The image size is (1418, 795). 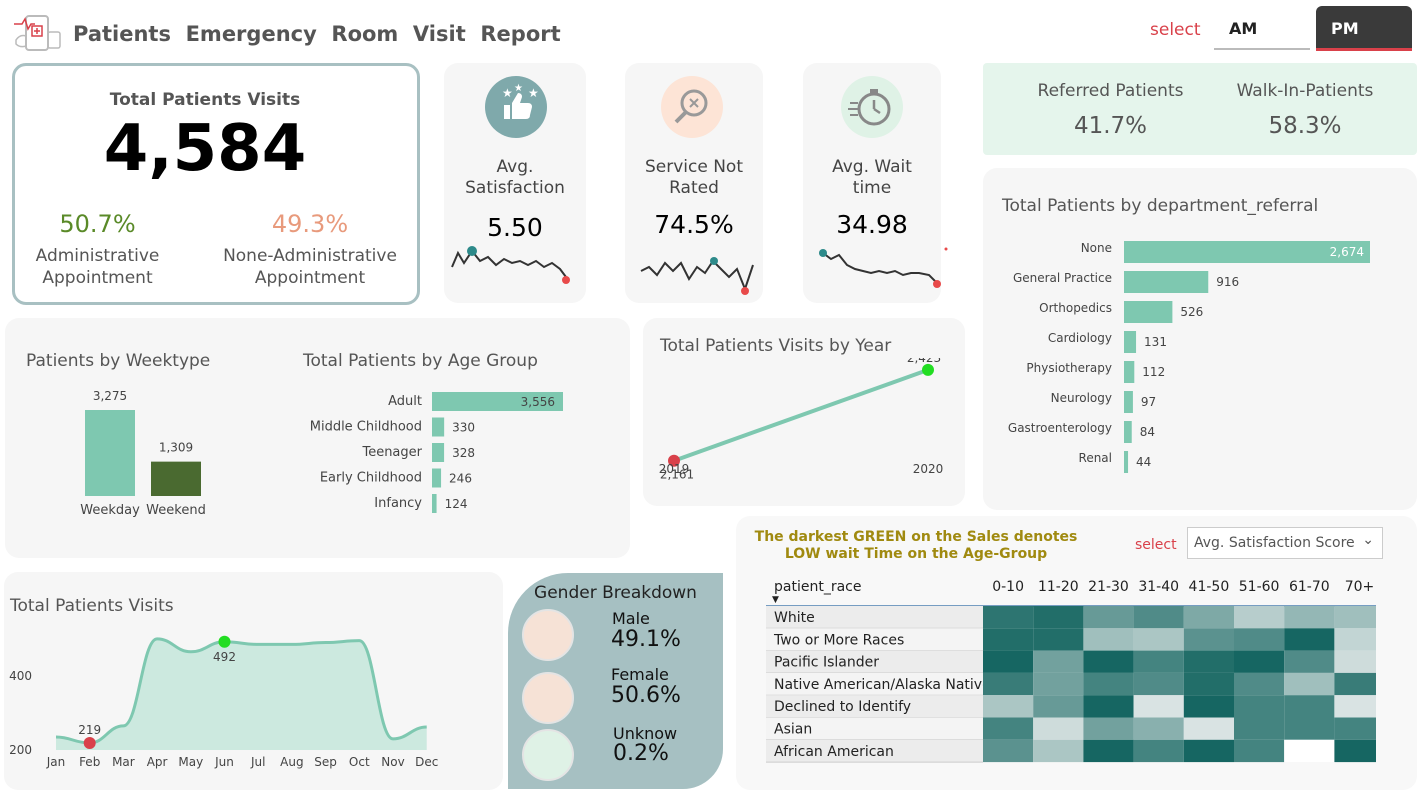 What do you see at coordinates (123, 762) in the screenshot?
I see `month-axis-label: Mar` at bounding box center [123, 762].